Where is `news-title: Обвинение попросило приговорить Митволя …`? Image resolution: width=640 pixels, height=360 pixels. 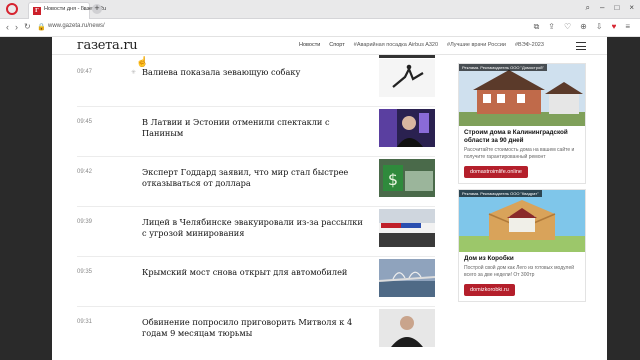 news-title: Обвинение попросило приговорить Митволя … is located at coordinates (254, 328).